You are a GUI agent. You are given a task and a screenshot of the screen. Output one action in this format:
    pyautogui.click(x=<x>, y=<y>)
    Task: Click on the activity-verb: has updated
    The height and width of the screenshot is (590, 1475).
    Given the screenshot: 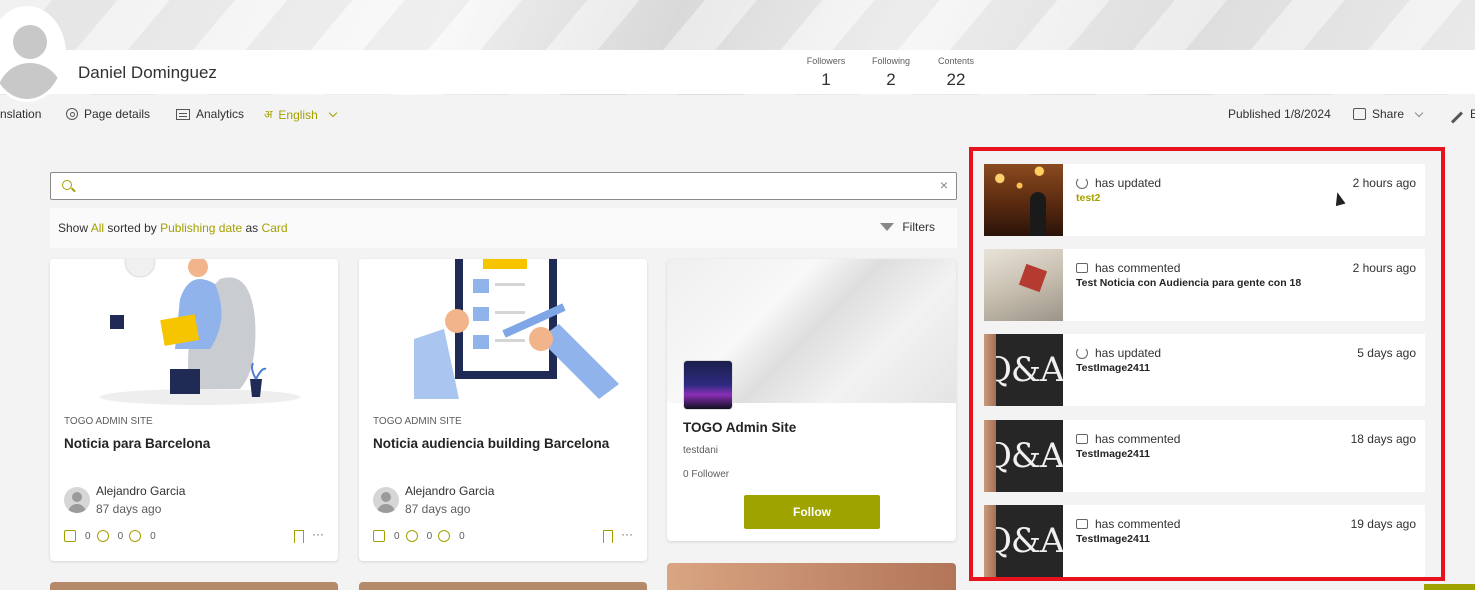 What is the action you would take?
    pyautogui.click(x=1118, y=353)
    